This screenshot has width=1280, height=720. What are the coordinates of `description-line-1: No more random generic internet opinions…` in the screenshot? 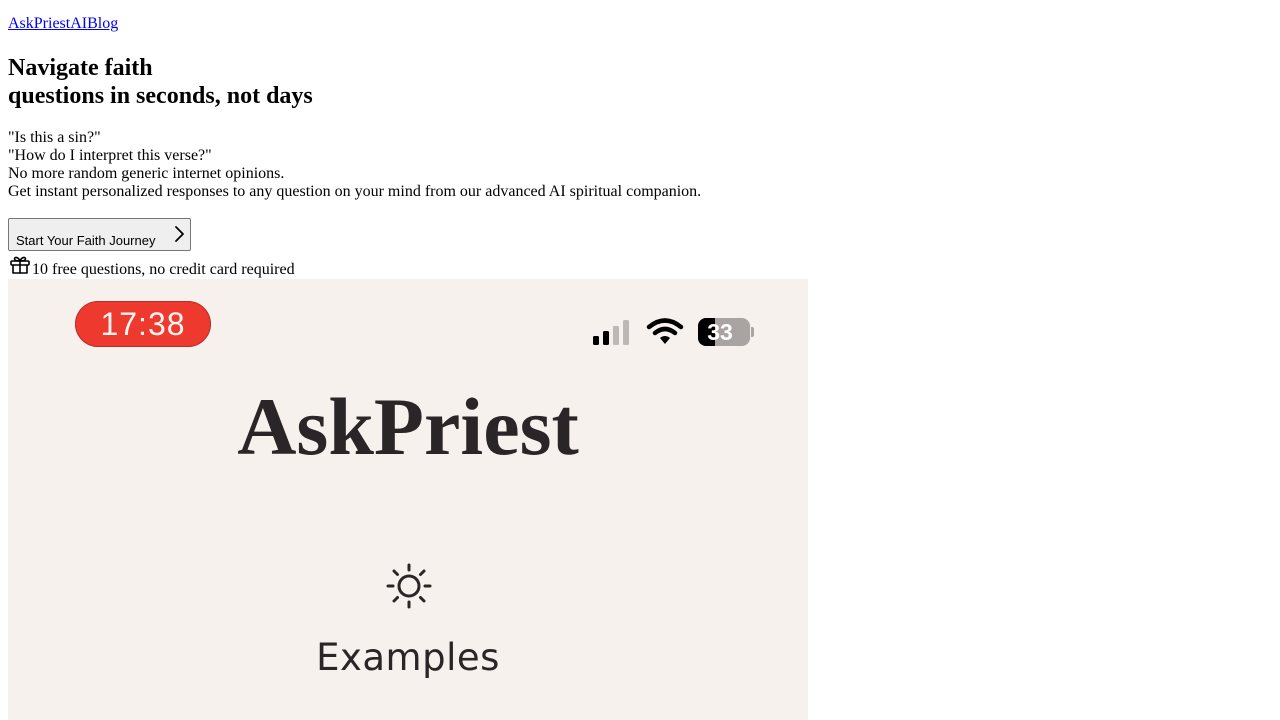 It's located at (146, 173).